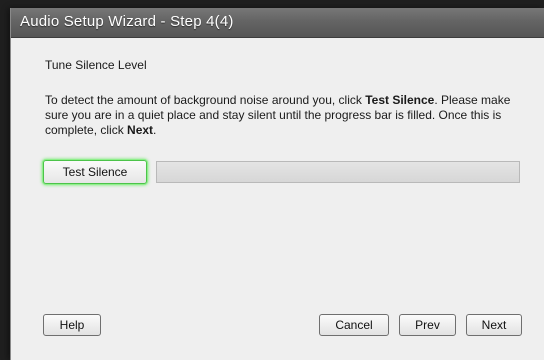 The image size is (544, 360). Describe the element at coordinates (338, 172) in the screenshot. I see `silence-progress-bar` at that location.